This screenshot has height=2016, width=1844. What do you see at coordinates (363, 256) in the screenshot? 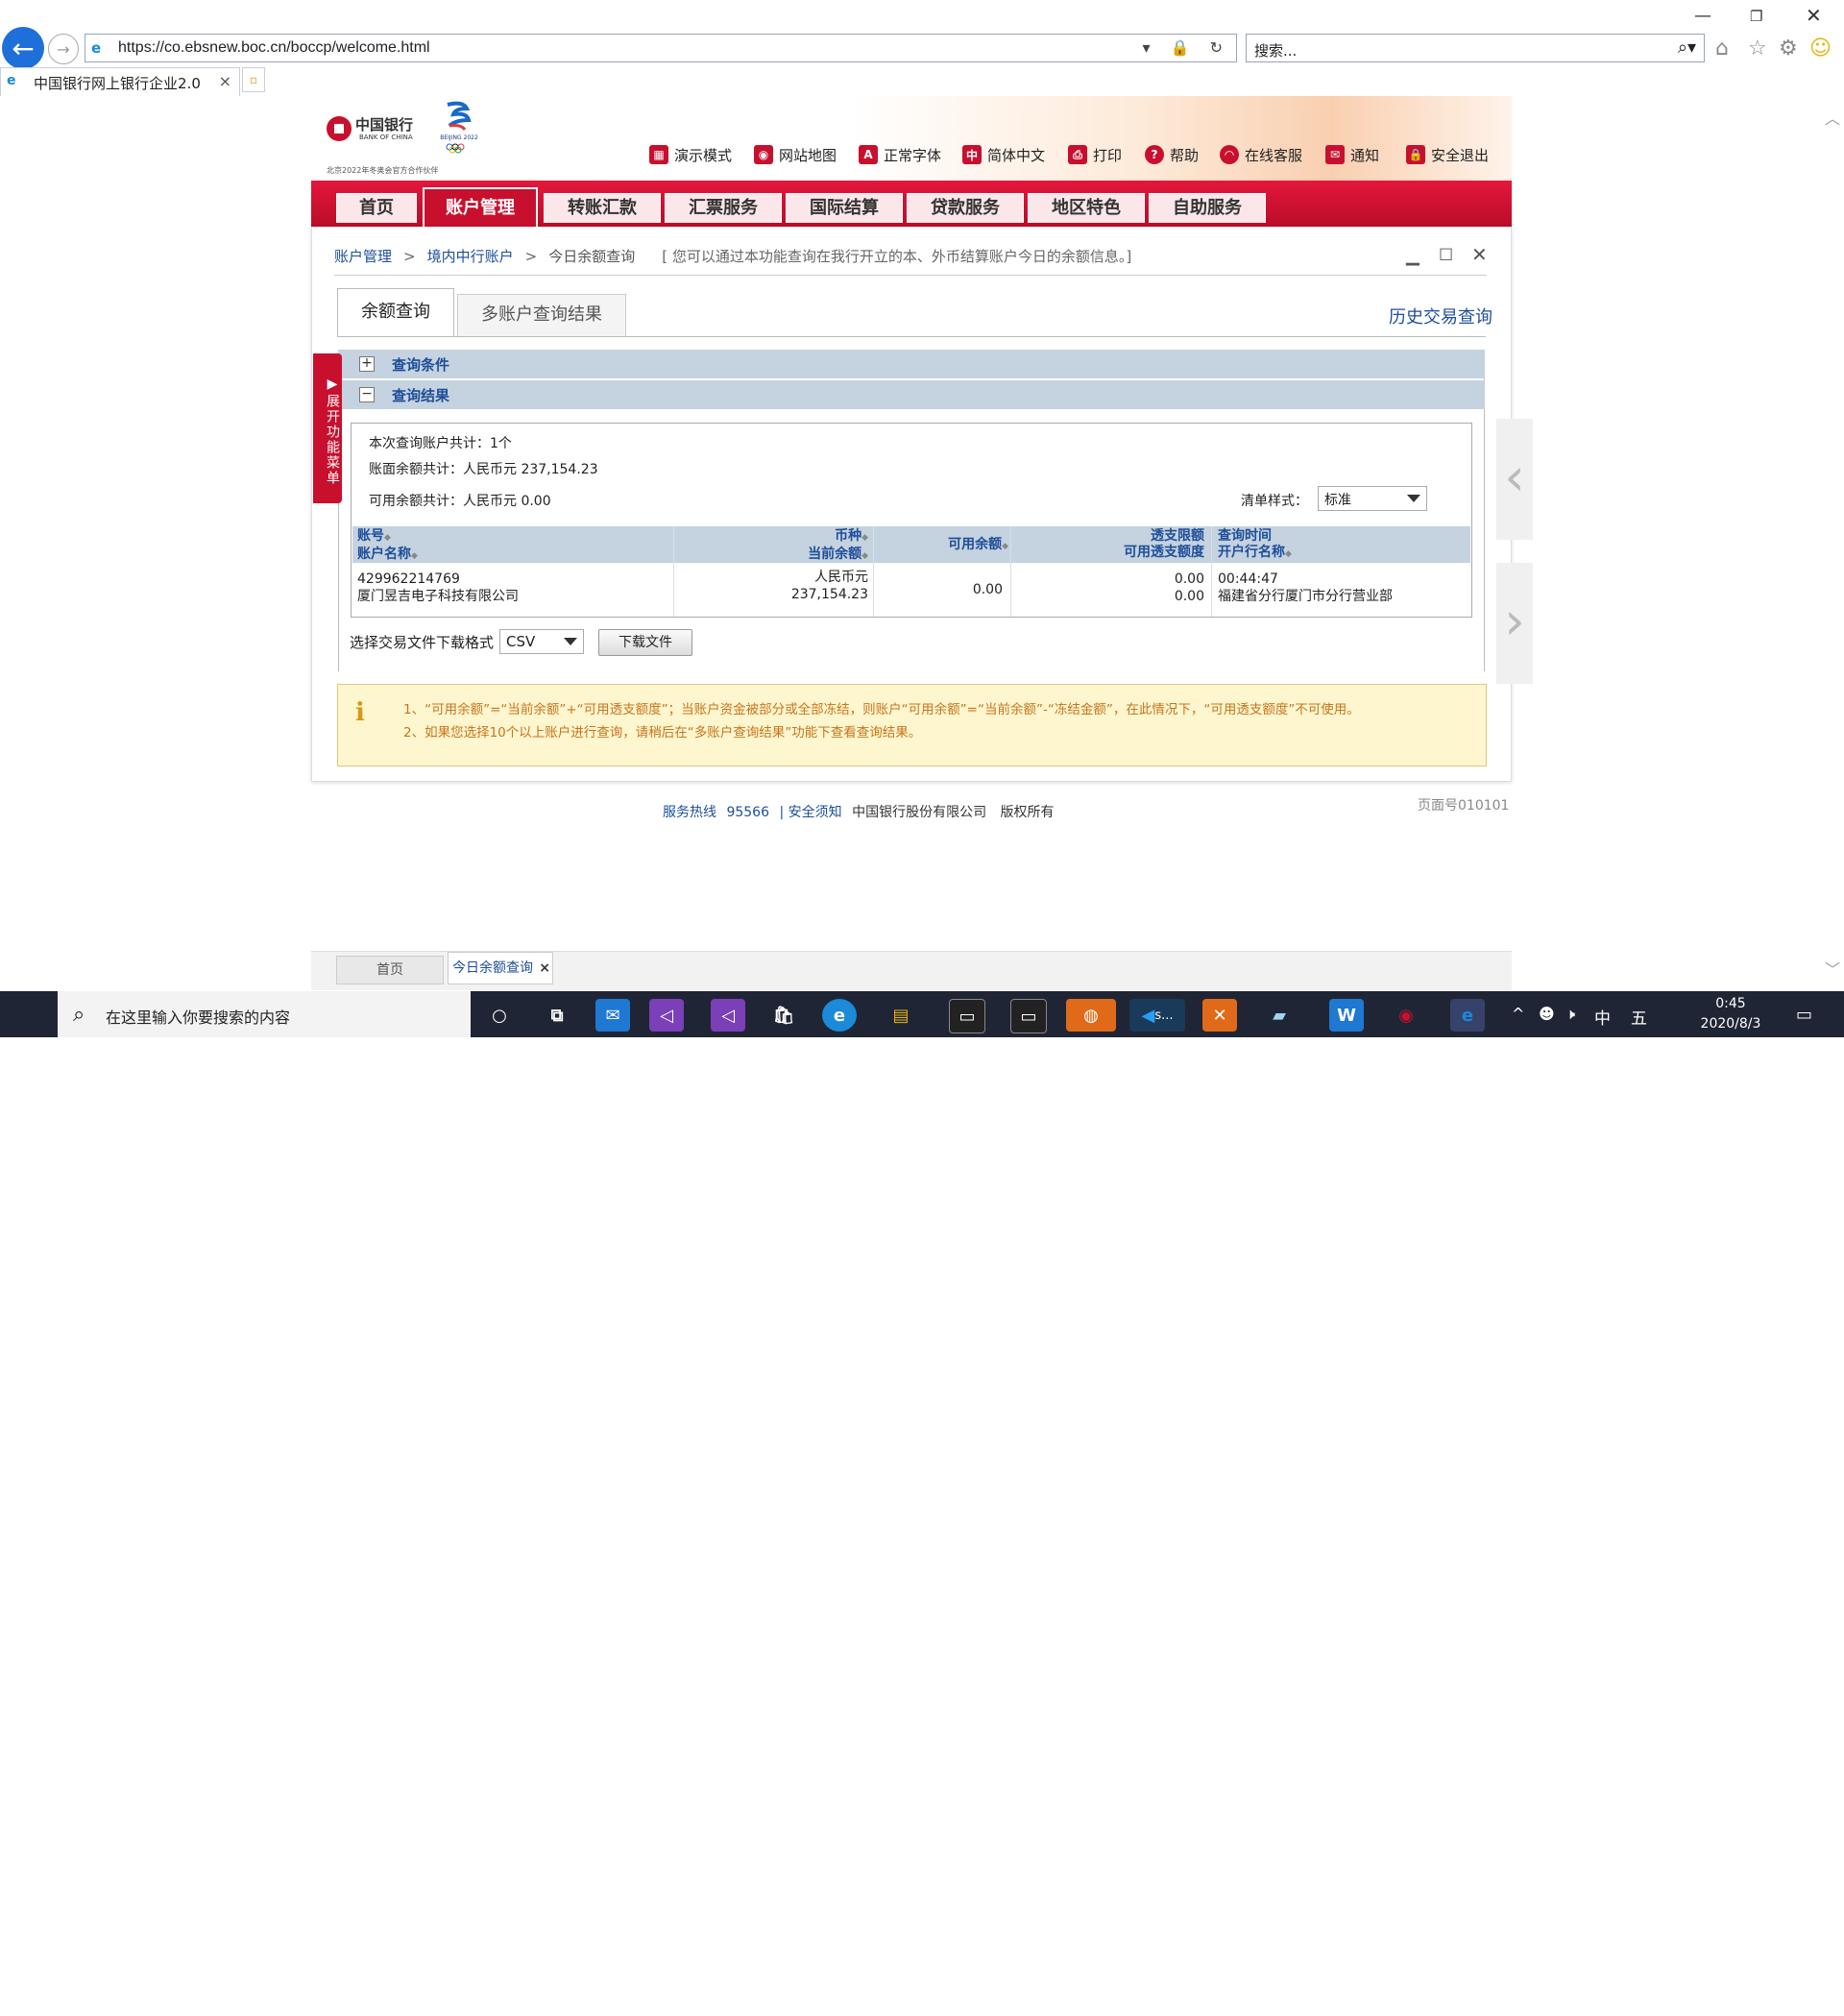
I see `breadcrumb-account-mgmt: 账户管理` at bounding box center [363, 256].